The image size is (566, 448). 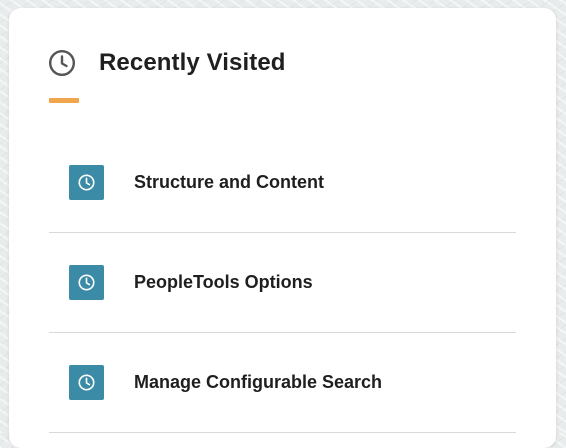 I want to click on tile-header: Recently Visited, so click(x=167, y=63).